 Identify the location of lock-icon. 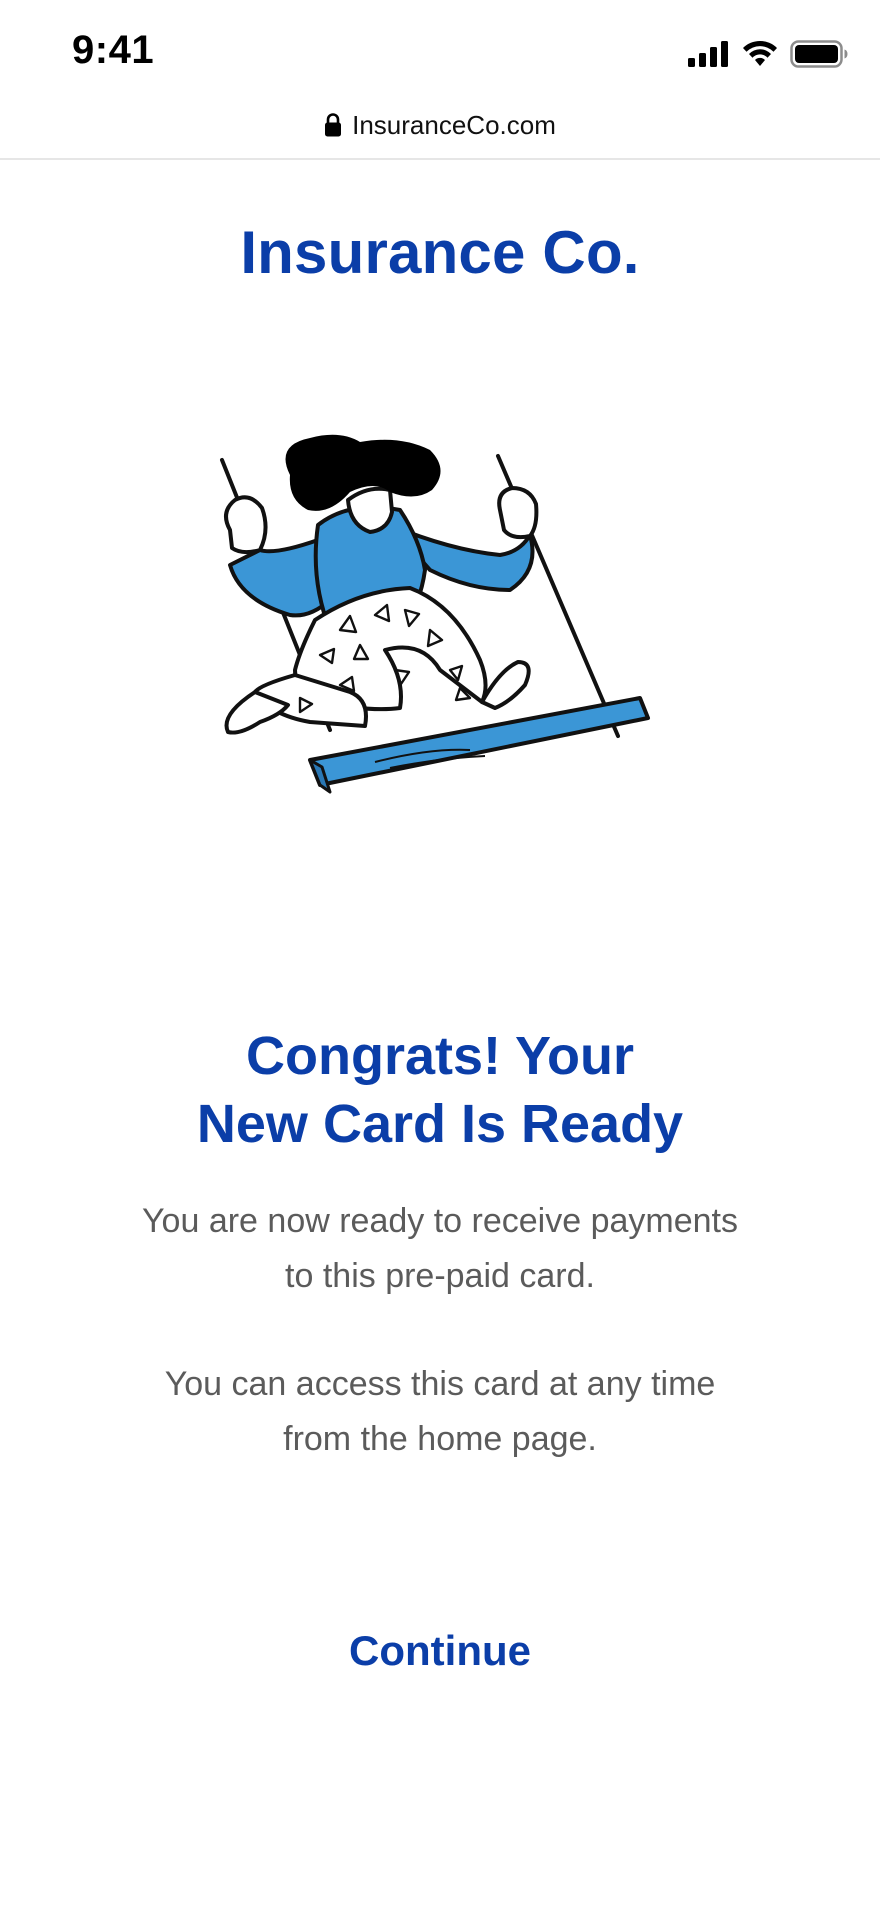
(333, 125).